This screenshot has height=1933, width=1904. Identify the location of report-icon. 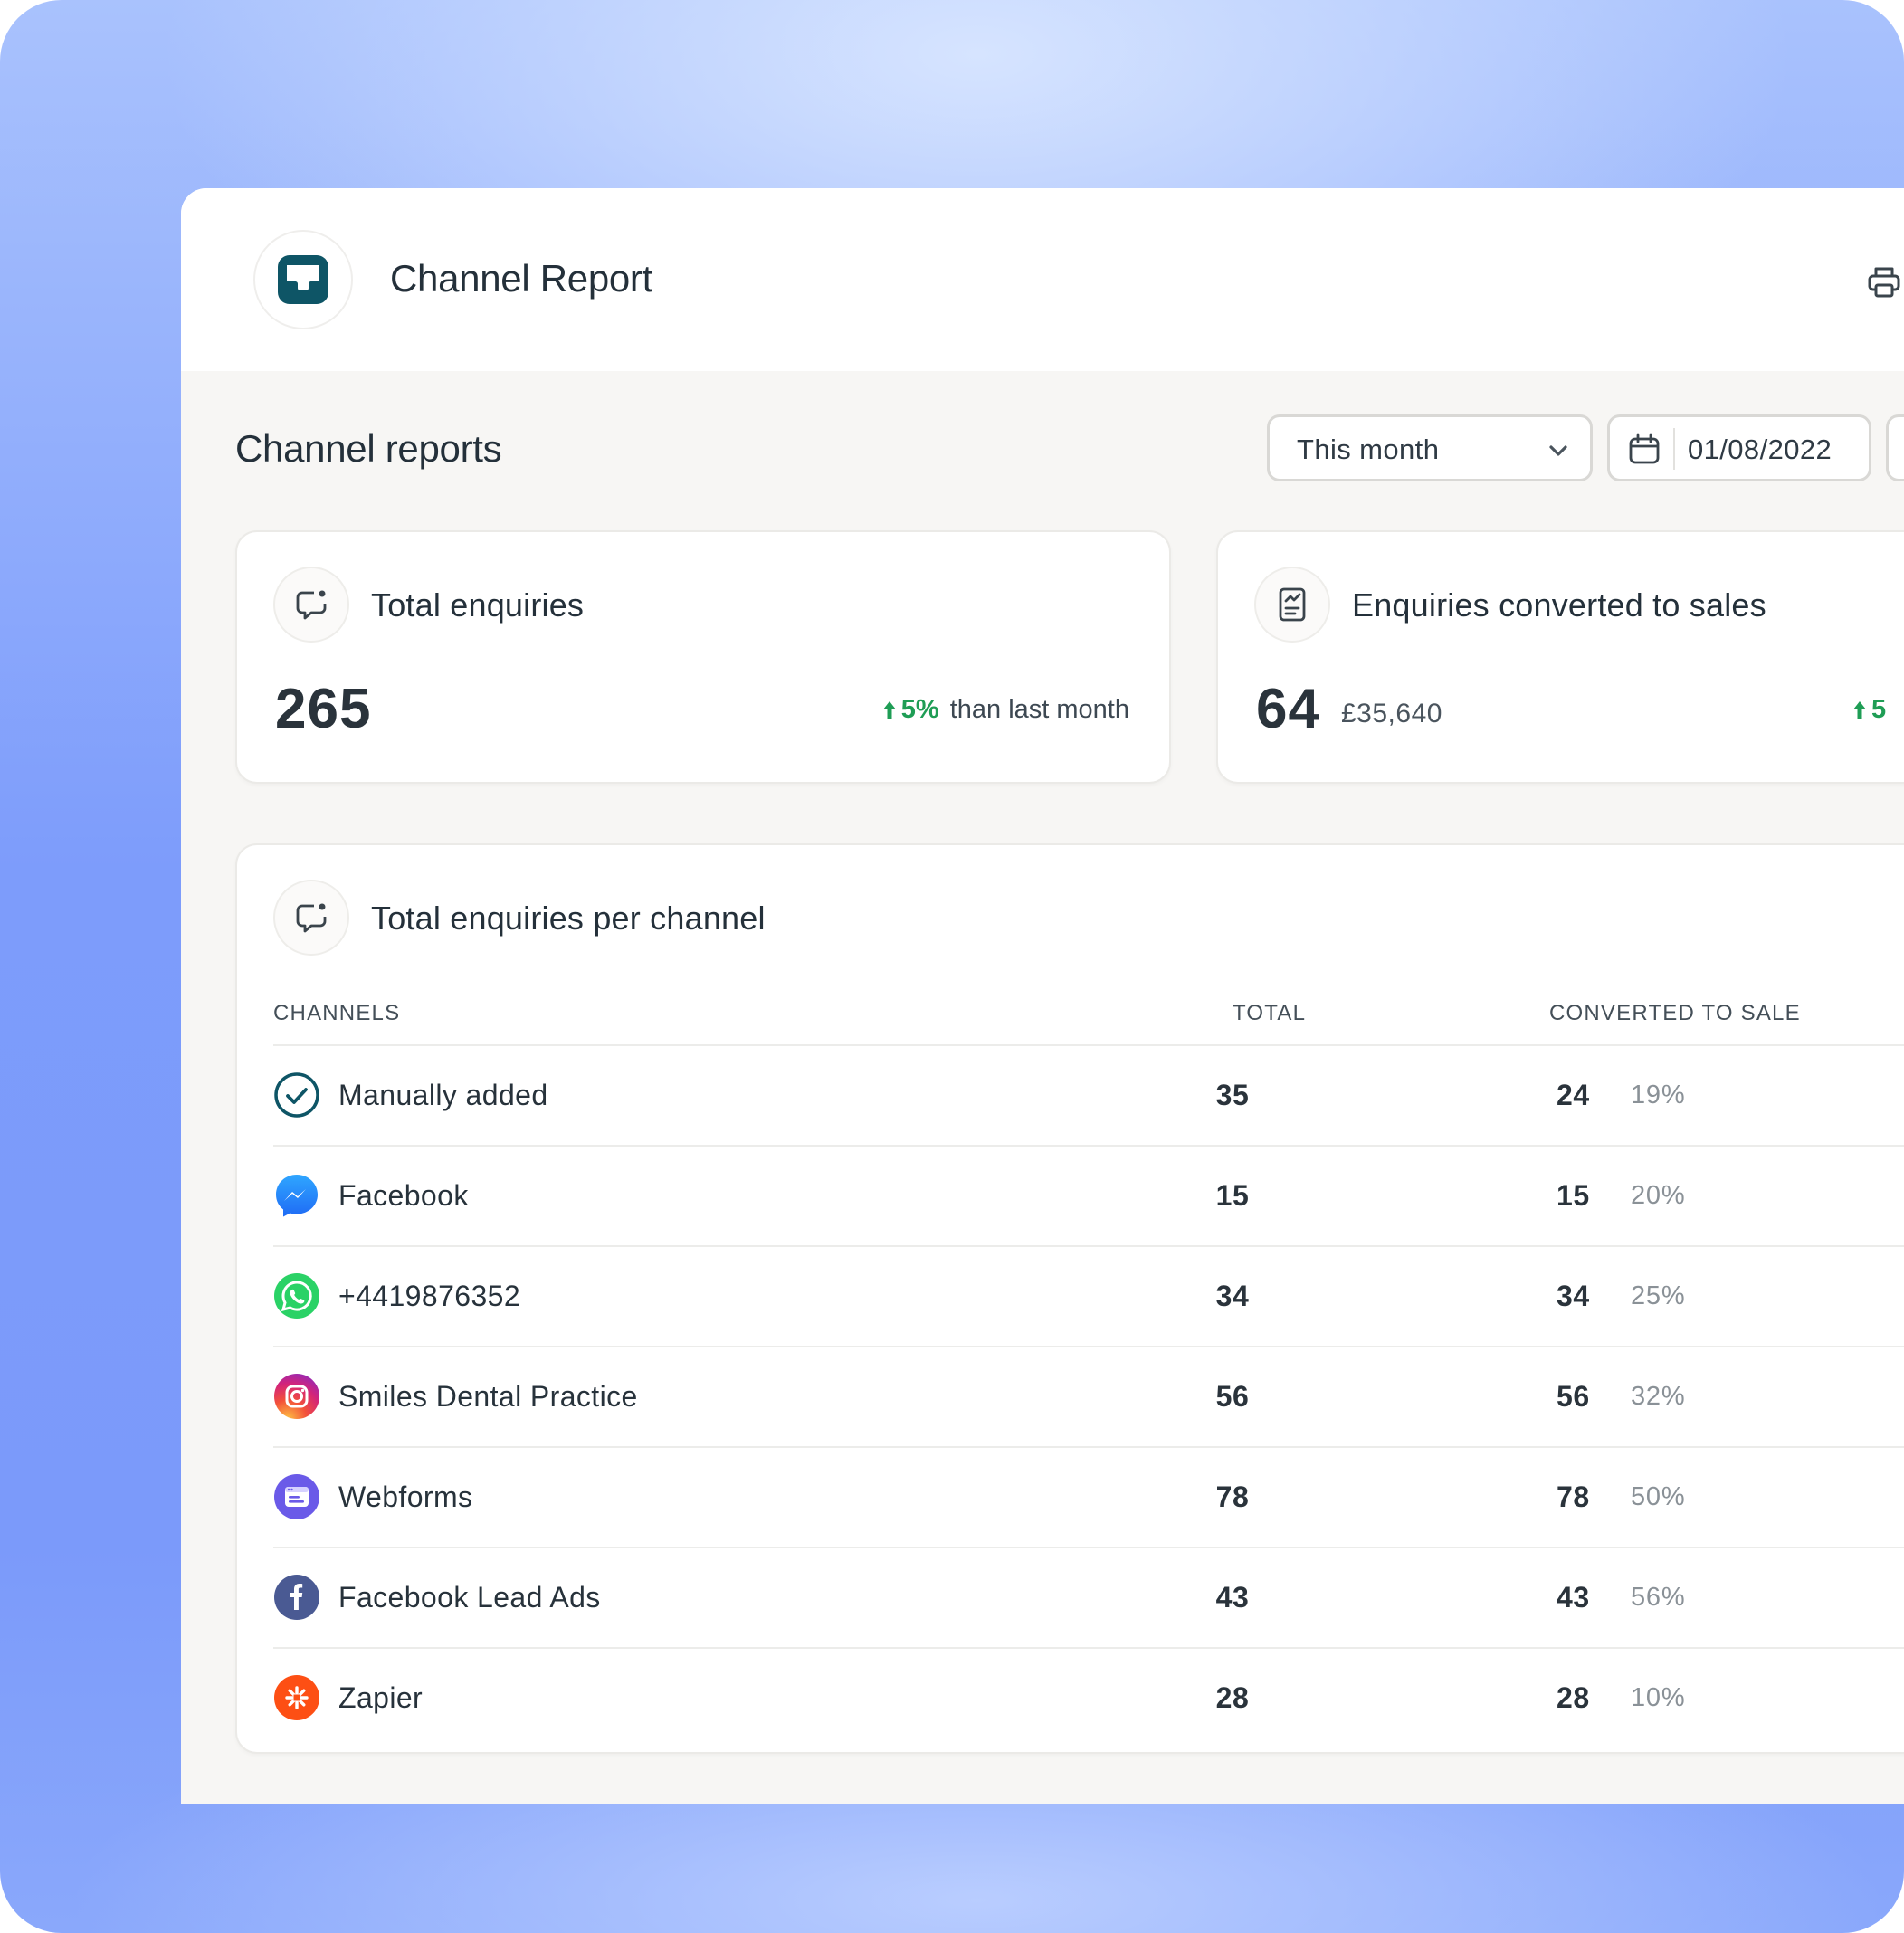
(1292, 605).